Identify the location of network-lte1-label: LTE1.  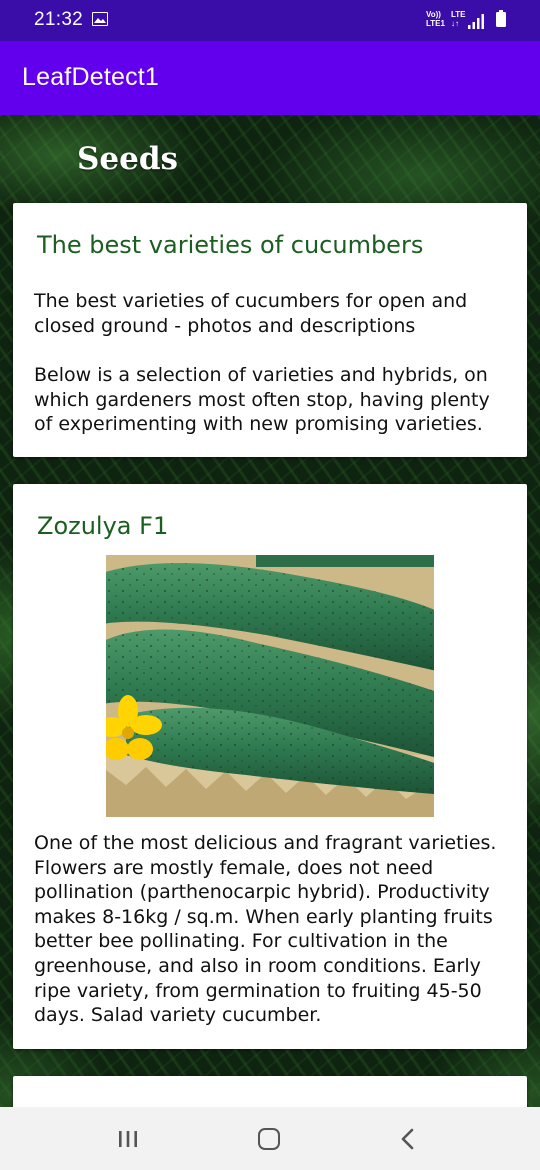
(435, 23).